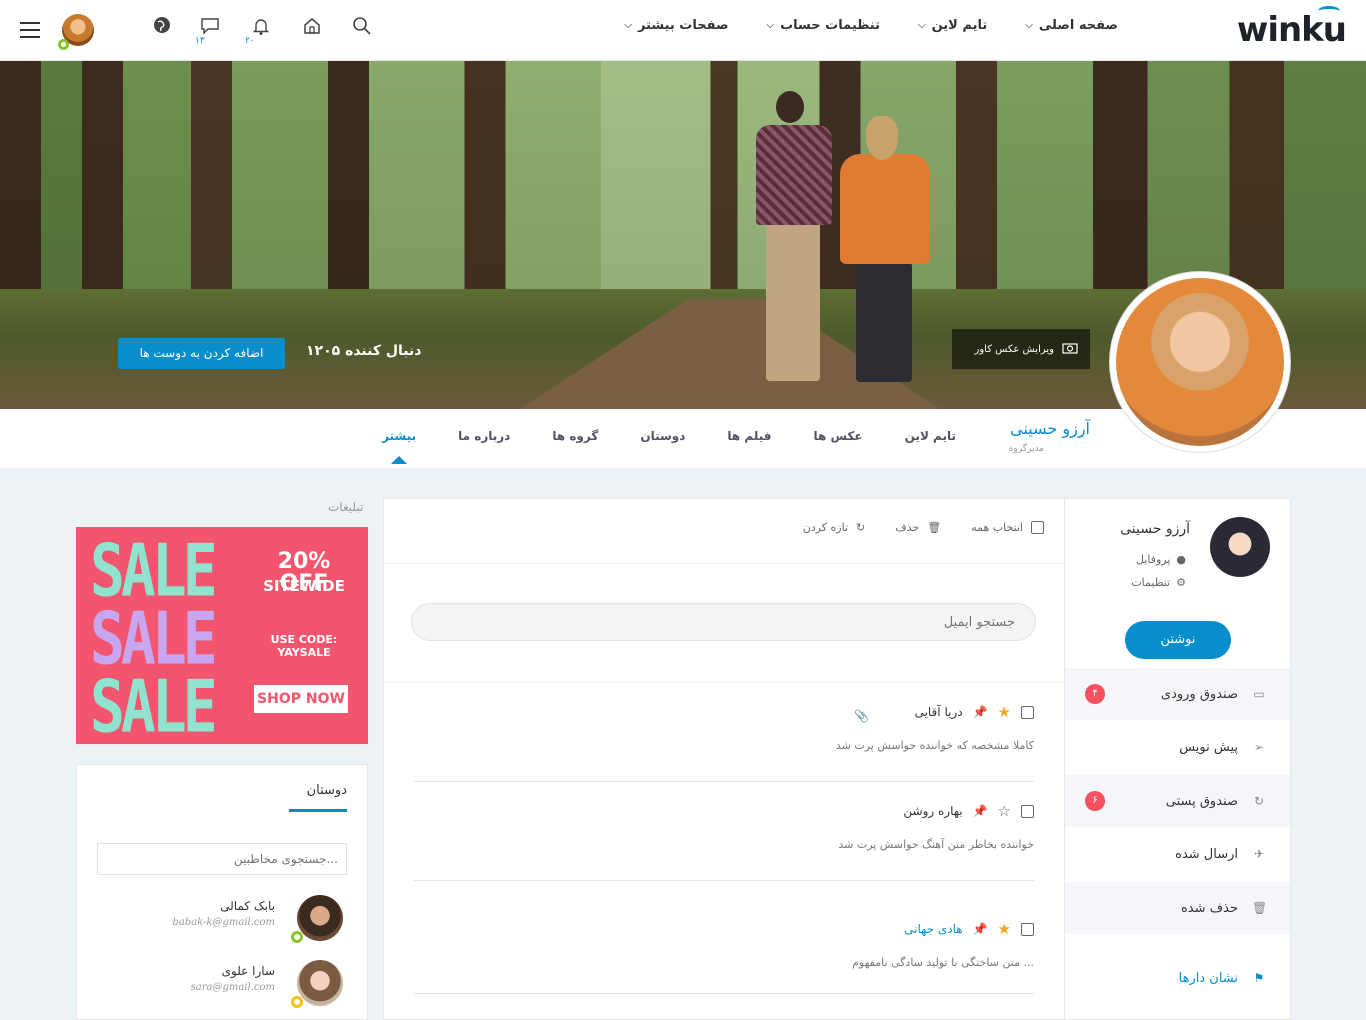 This screenshot has width=1366, height=1020. Describe the element at coordinates (63, 44) in the screenshot. I see `online-status-dot` at that location.